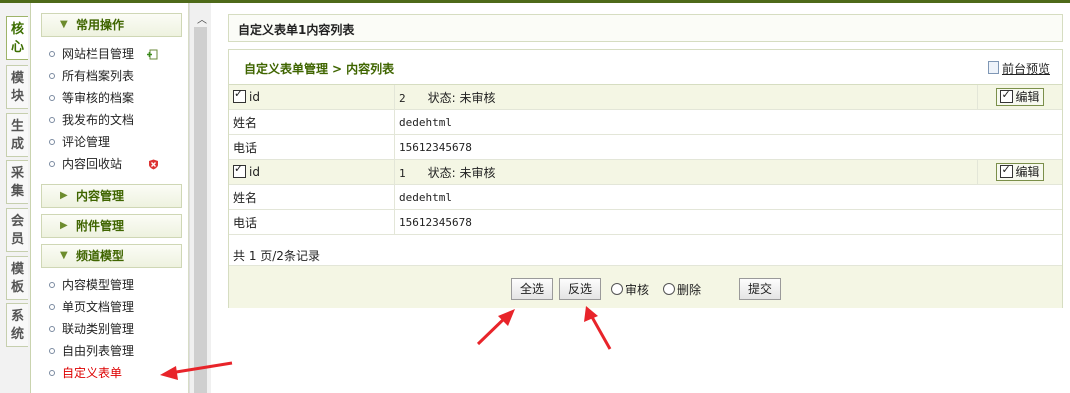 The width and height of the screenshot is (1070, 393). What do you see at coordinates (202, 18) in the screenshot?
I see `scroll-up-icon: ︿` at bounding box center [202, 18].